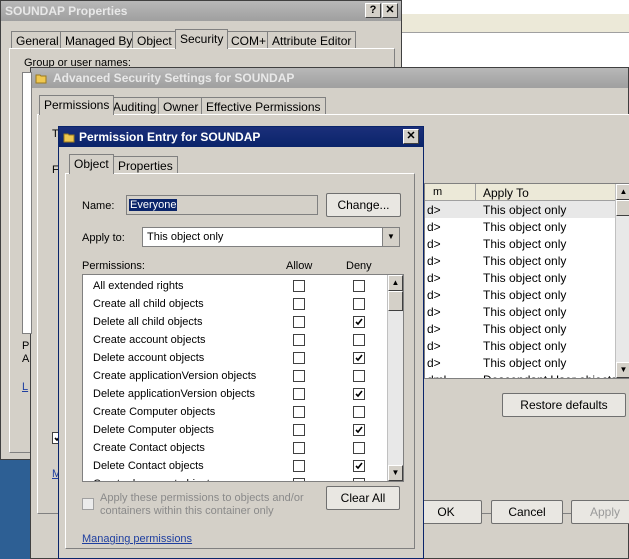 The width and height of the screenshot is (629, 559). Describe the element at coordinates (271, 237) in the screenshot. I see `apply-to-select: This object only ▼` at that location.